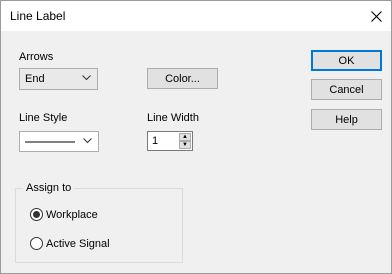  What do you see at coordinates (36, 214) in the screenshot?
I see `radio-selected-icon` at bounding box center [36, 214].